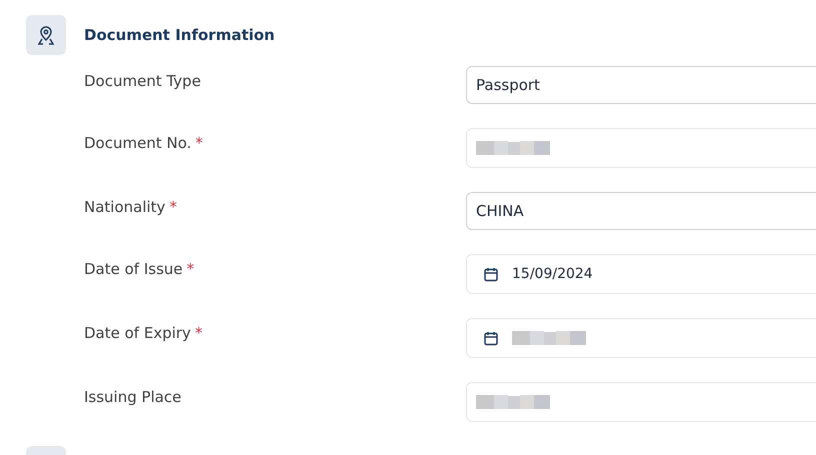 The image size is (816, 455). What do you see at coordinates (131, 206) in the screenshot?
I see `field-label: Nationality *` at bounding box center [131, 206].